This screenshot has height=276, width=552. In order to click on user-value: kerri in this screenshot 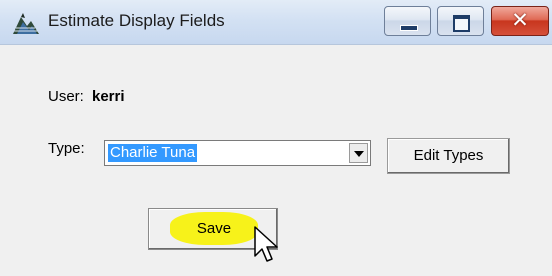, I will do `click(108, 96)`.